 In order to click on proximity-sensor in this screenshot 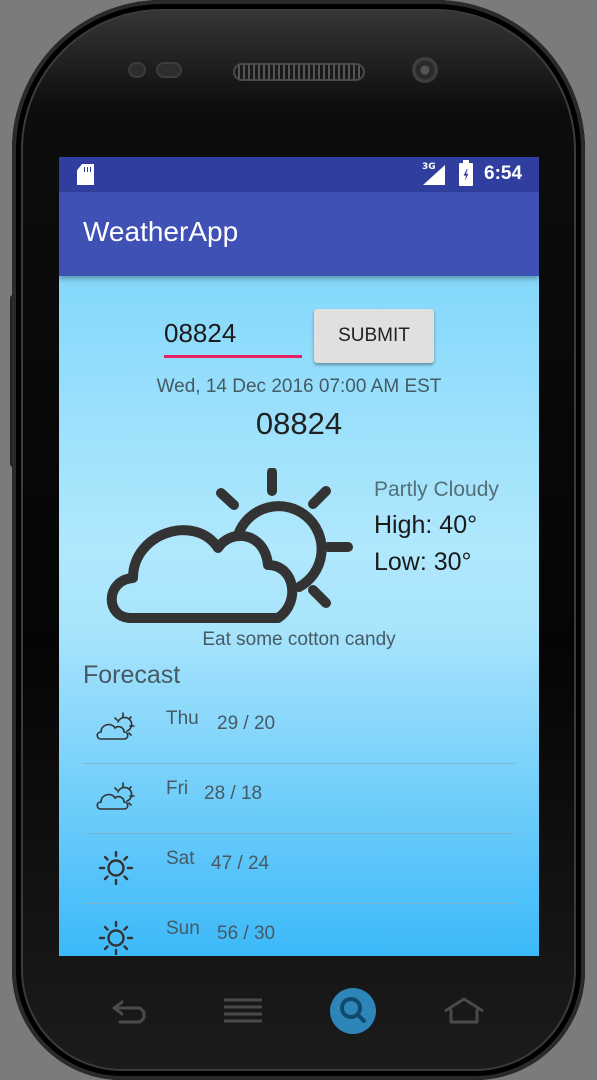, I will do `click(137, 70)`.